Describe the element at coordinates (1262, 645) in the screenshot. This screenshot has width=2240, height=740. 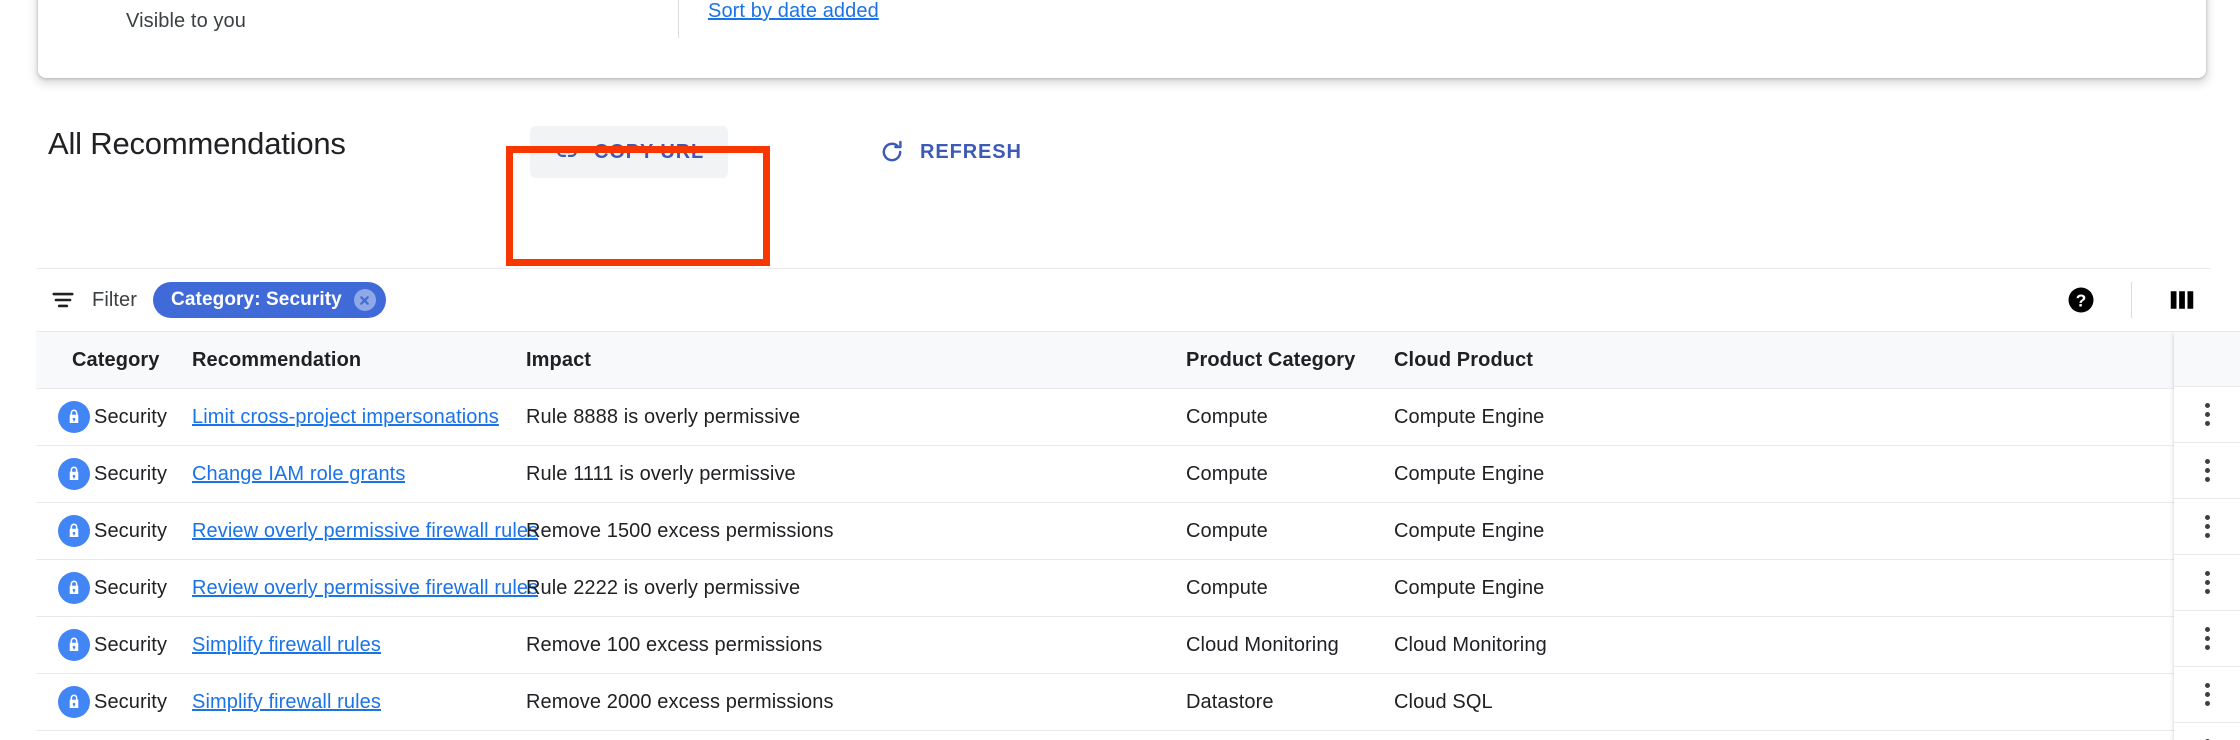
I see `cell-product-category: Cloud Monitoring` at that location.